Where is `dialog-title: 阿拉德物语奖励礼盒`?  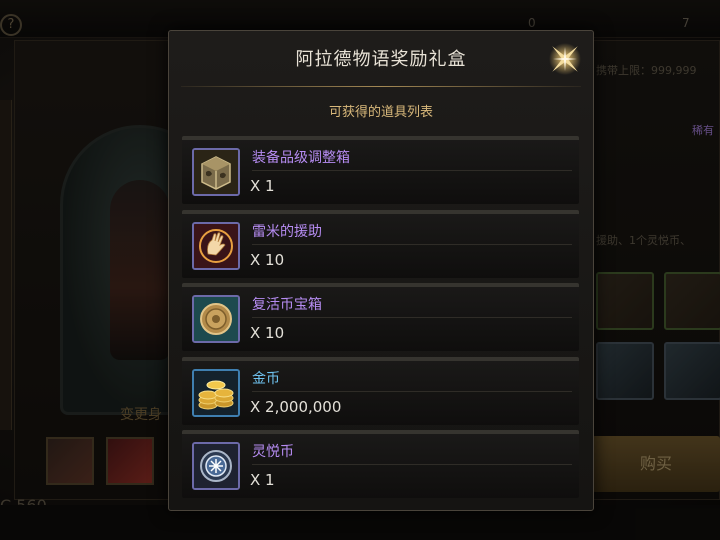
dialog-title: 阿拉德物语奖励礼盒 is located at coordinates (381, 59).